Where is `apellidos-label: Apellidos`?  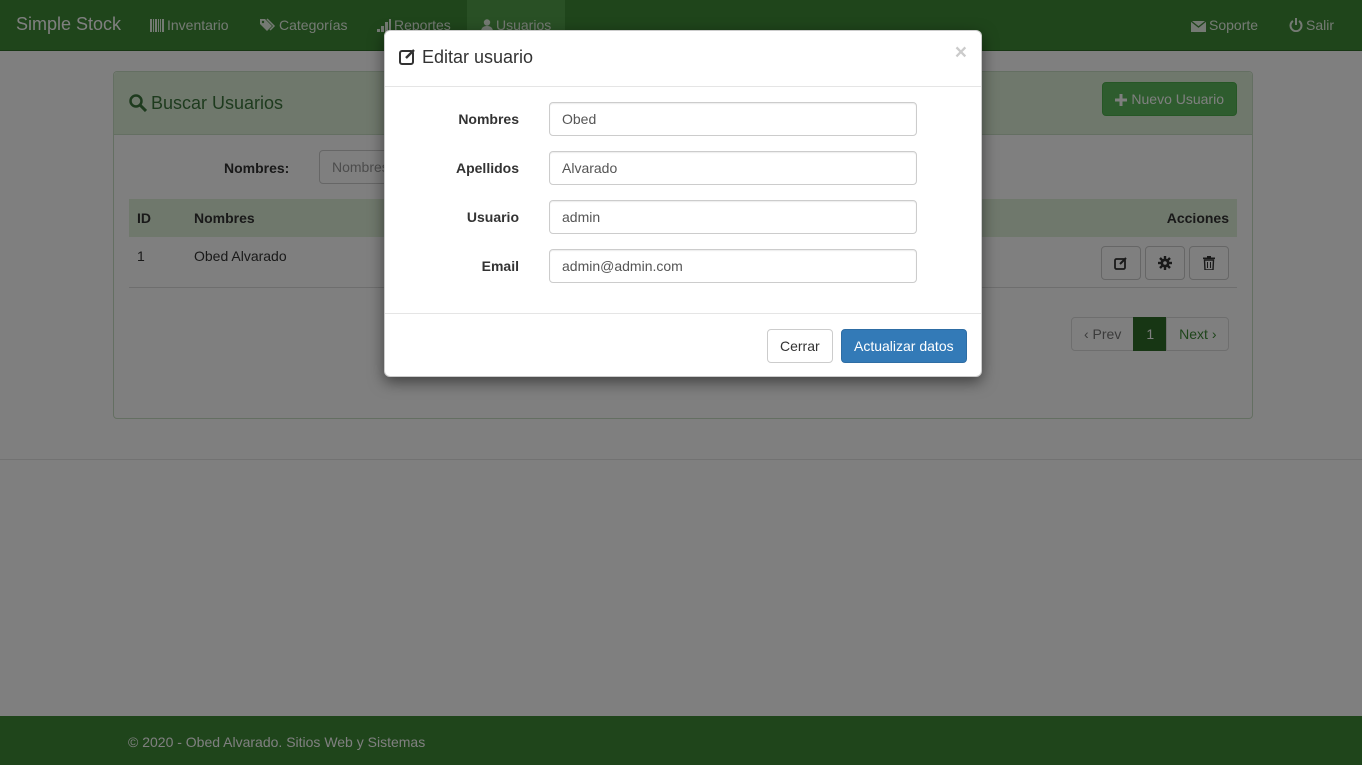
apellidos-label: Apellidos is located at coordinates (487, 168).